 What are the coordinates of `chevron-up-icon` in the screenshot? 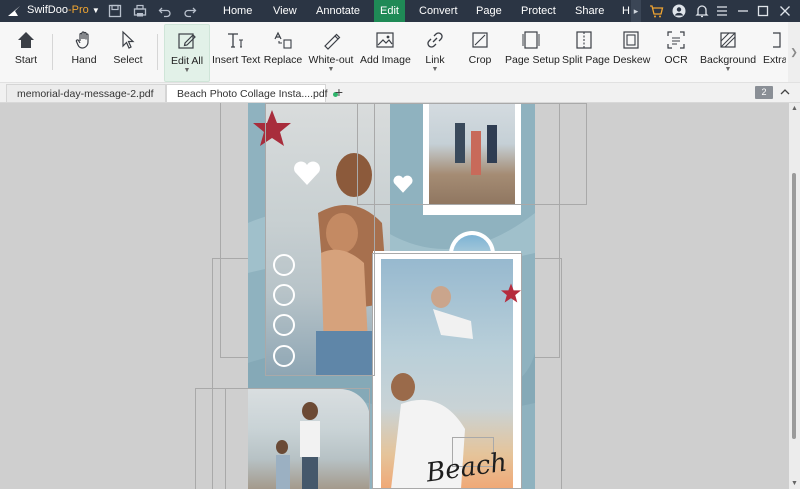 It's located at (785, 92).